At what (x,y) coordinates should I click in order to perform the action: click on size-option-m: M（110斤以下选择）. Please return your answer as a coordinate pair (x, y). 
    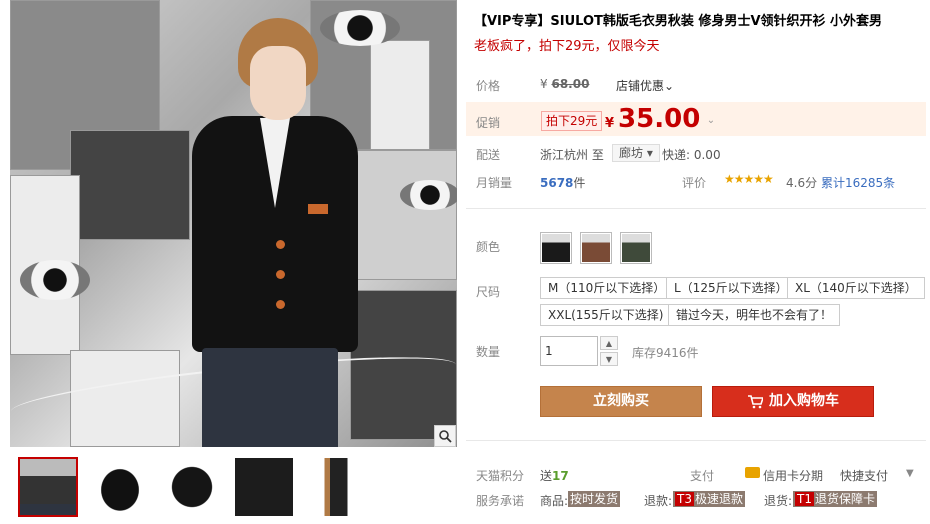
    Looking at the image, I should click on (607, 288).